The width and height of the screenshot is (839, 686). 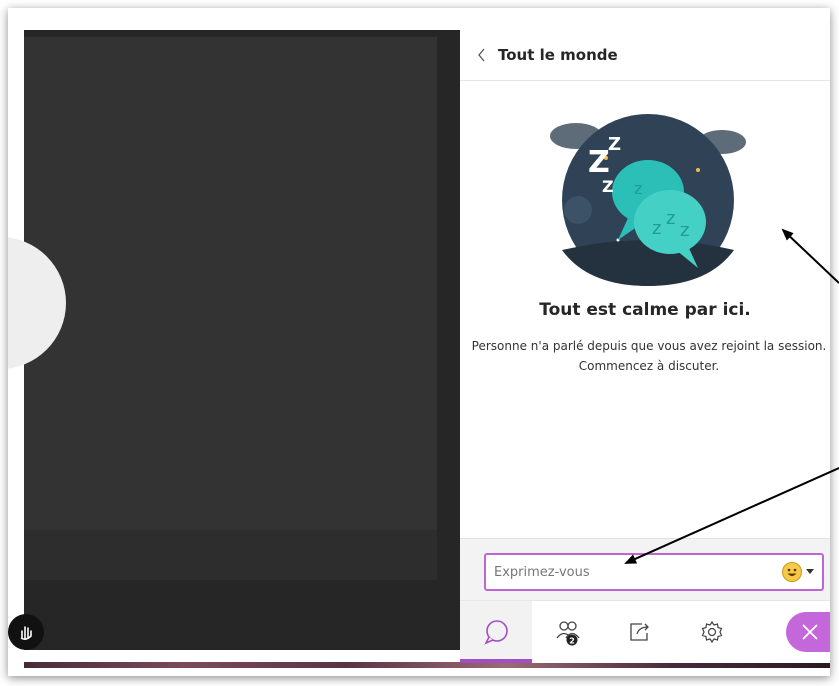 I want to click on raise-hand-button, so click(x=26, y=632).